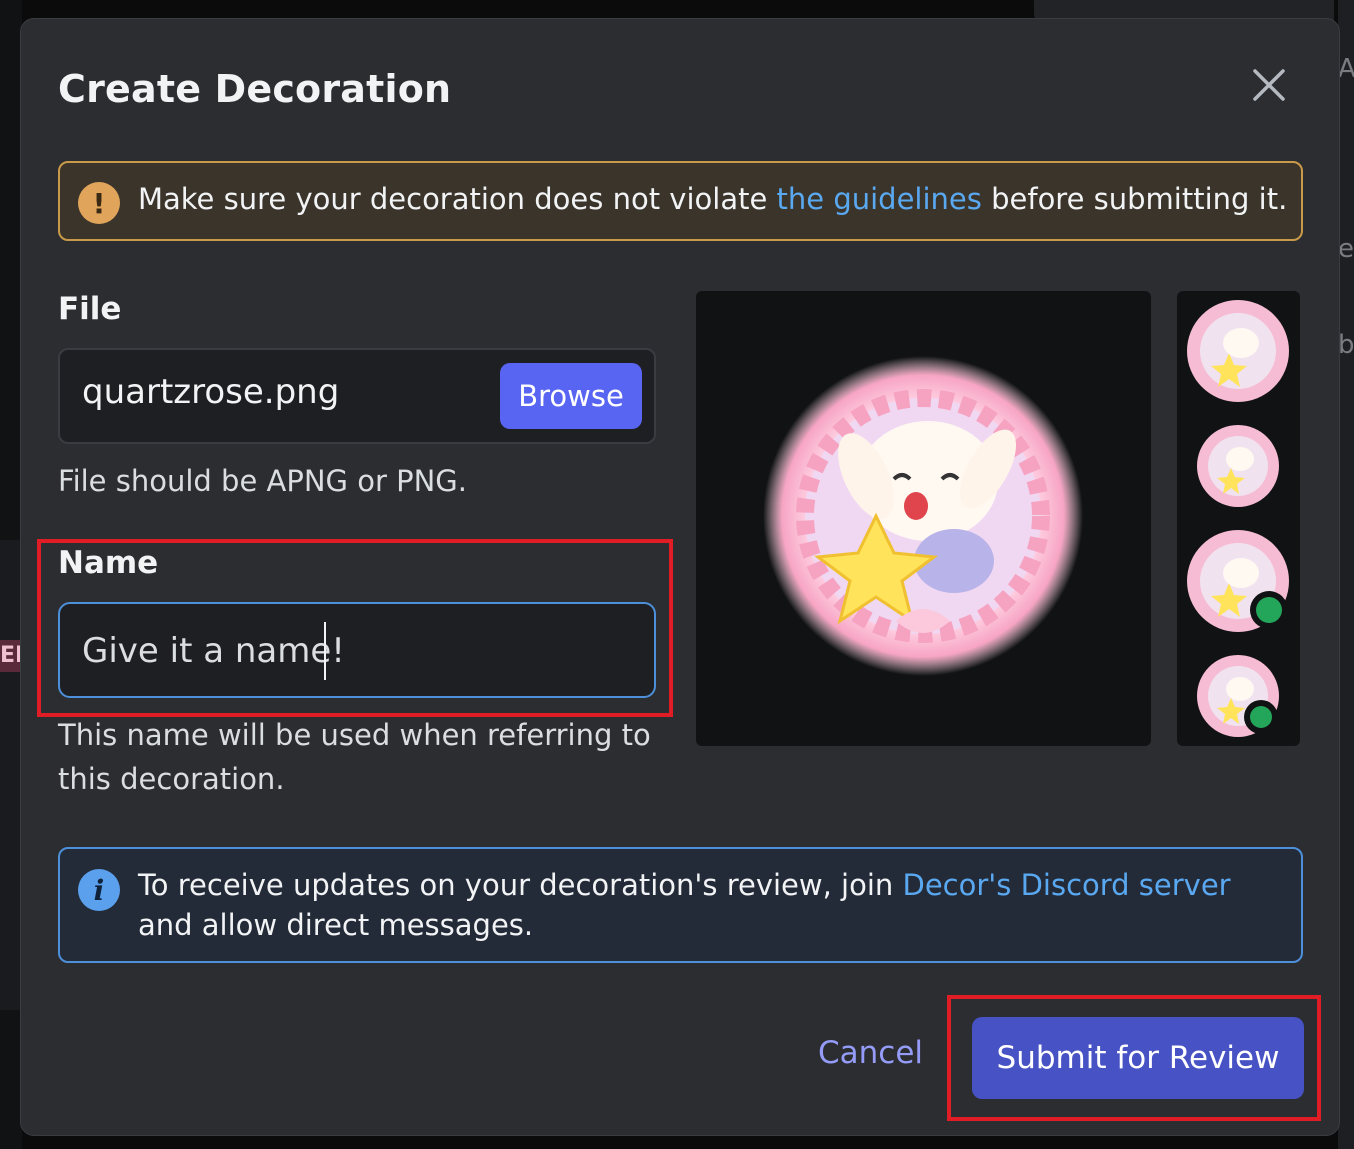 The width and height of the screenshot is (1354, 1149). What do you see at coordinates (1346, 345) in the screenshot?
I see `background-text: bl` at bounding box center [1346, 345].